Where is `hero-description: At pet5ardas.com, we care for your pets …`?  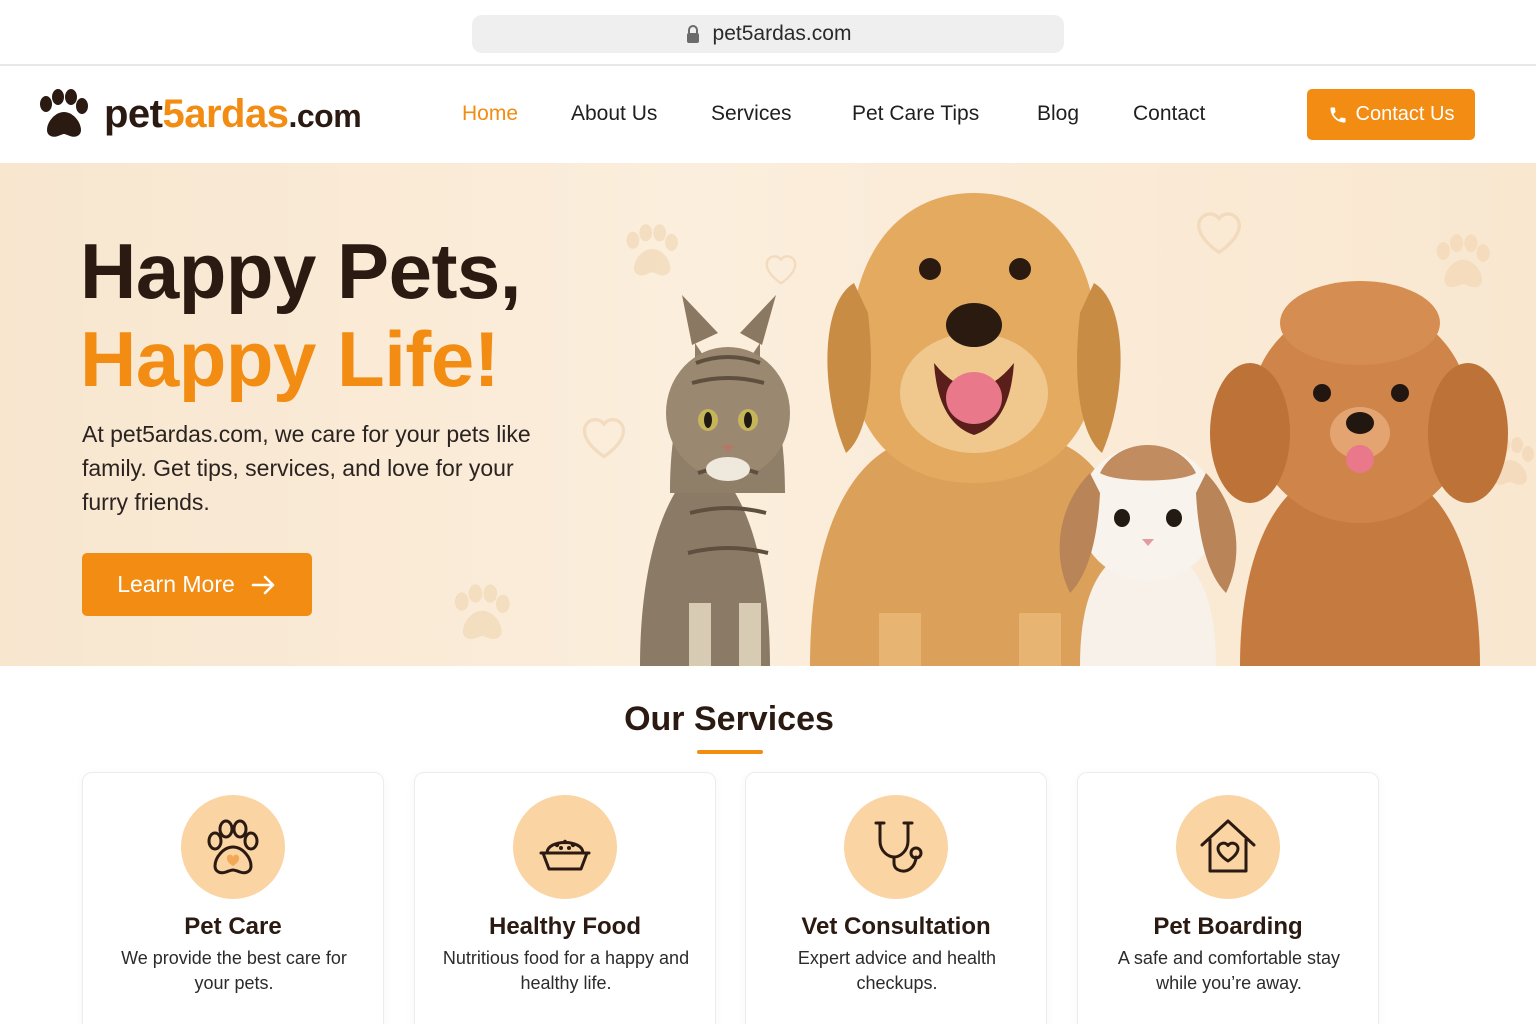 hero-description: At pet5ardas.com, we care for your pets … is located at coordinates (306, 468).